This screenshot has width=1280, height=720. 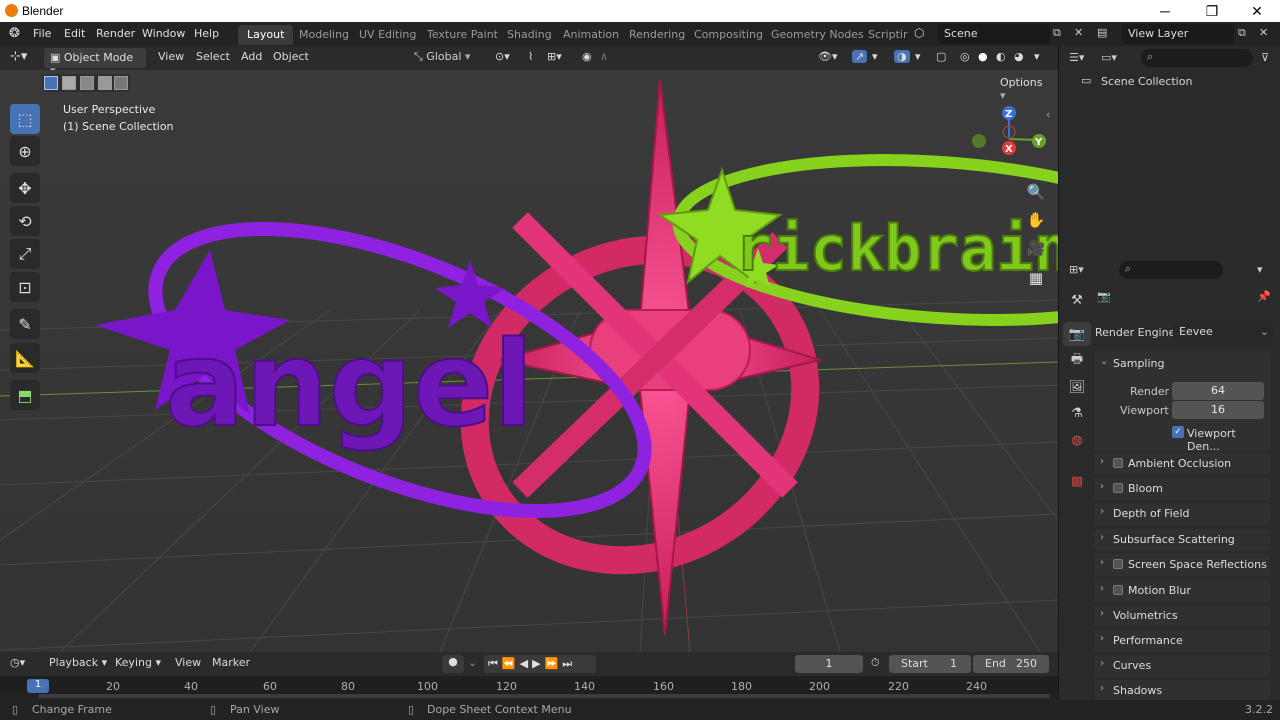 I want to click on timeline-editor-icon: ◷▾, so click(x=17, y=662).